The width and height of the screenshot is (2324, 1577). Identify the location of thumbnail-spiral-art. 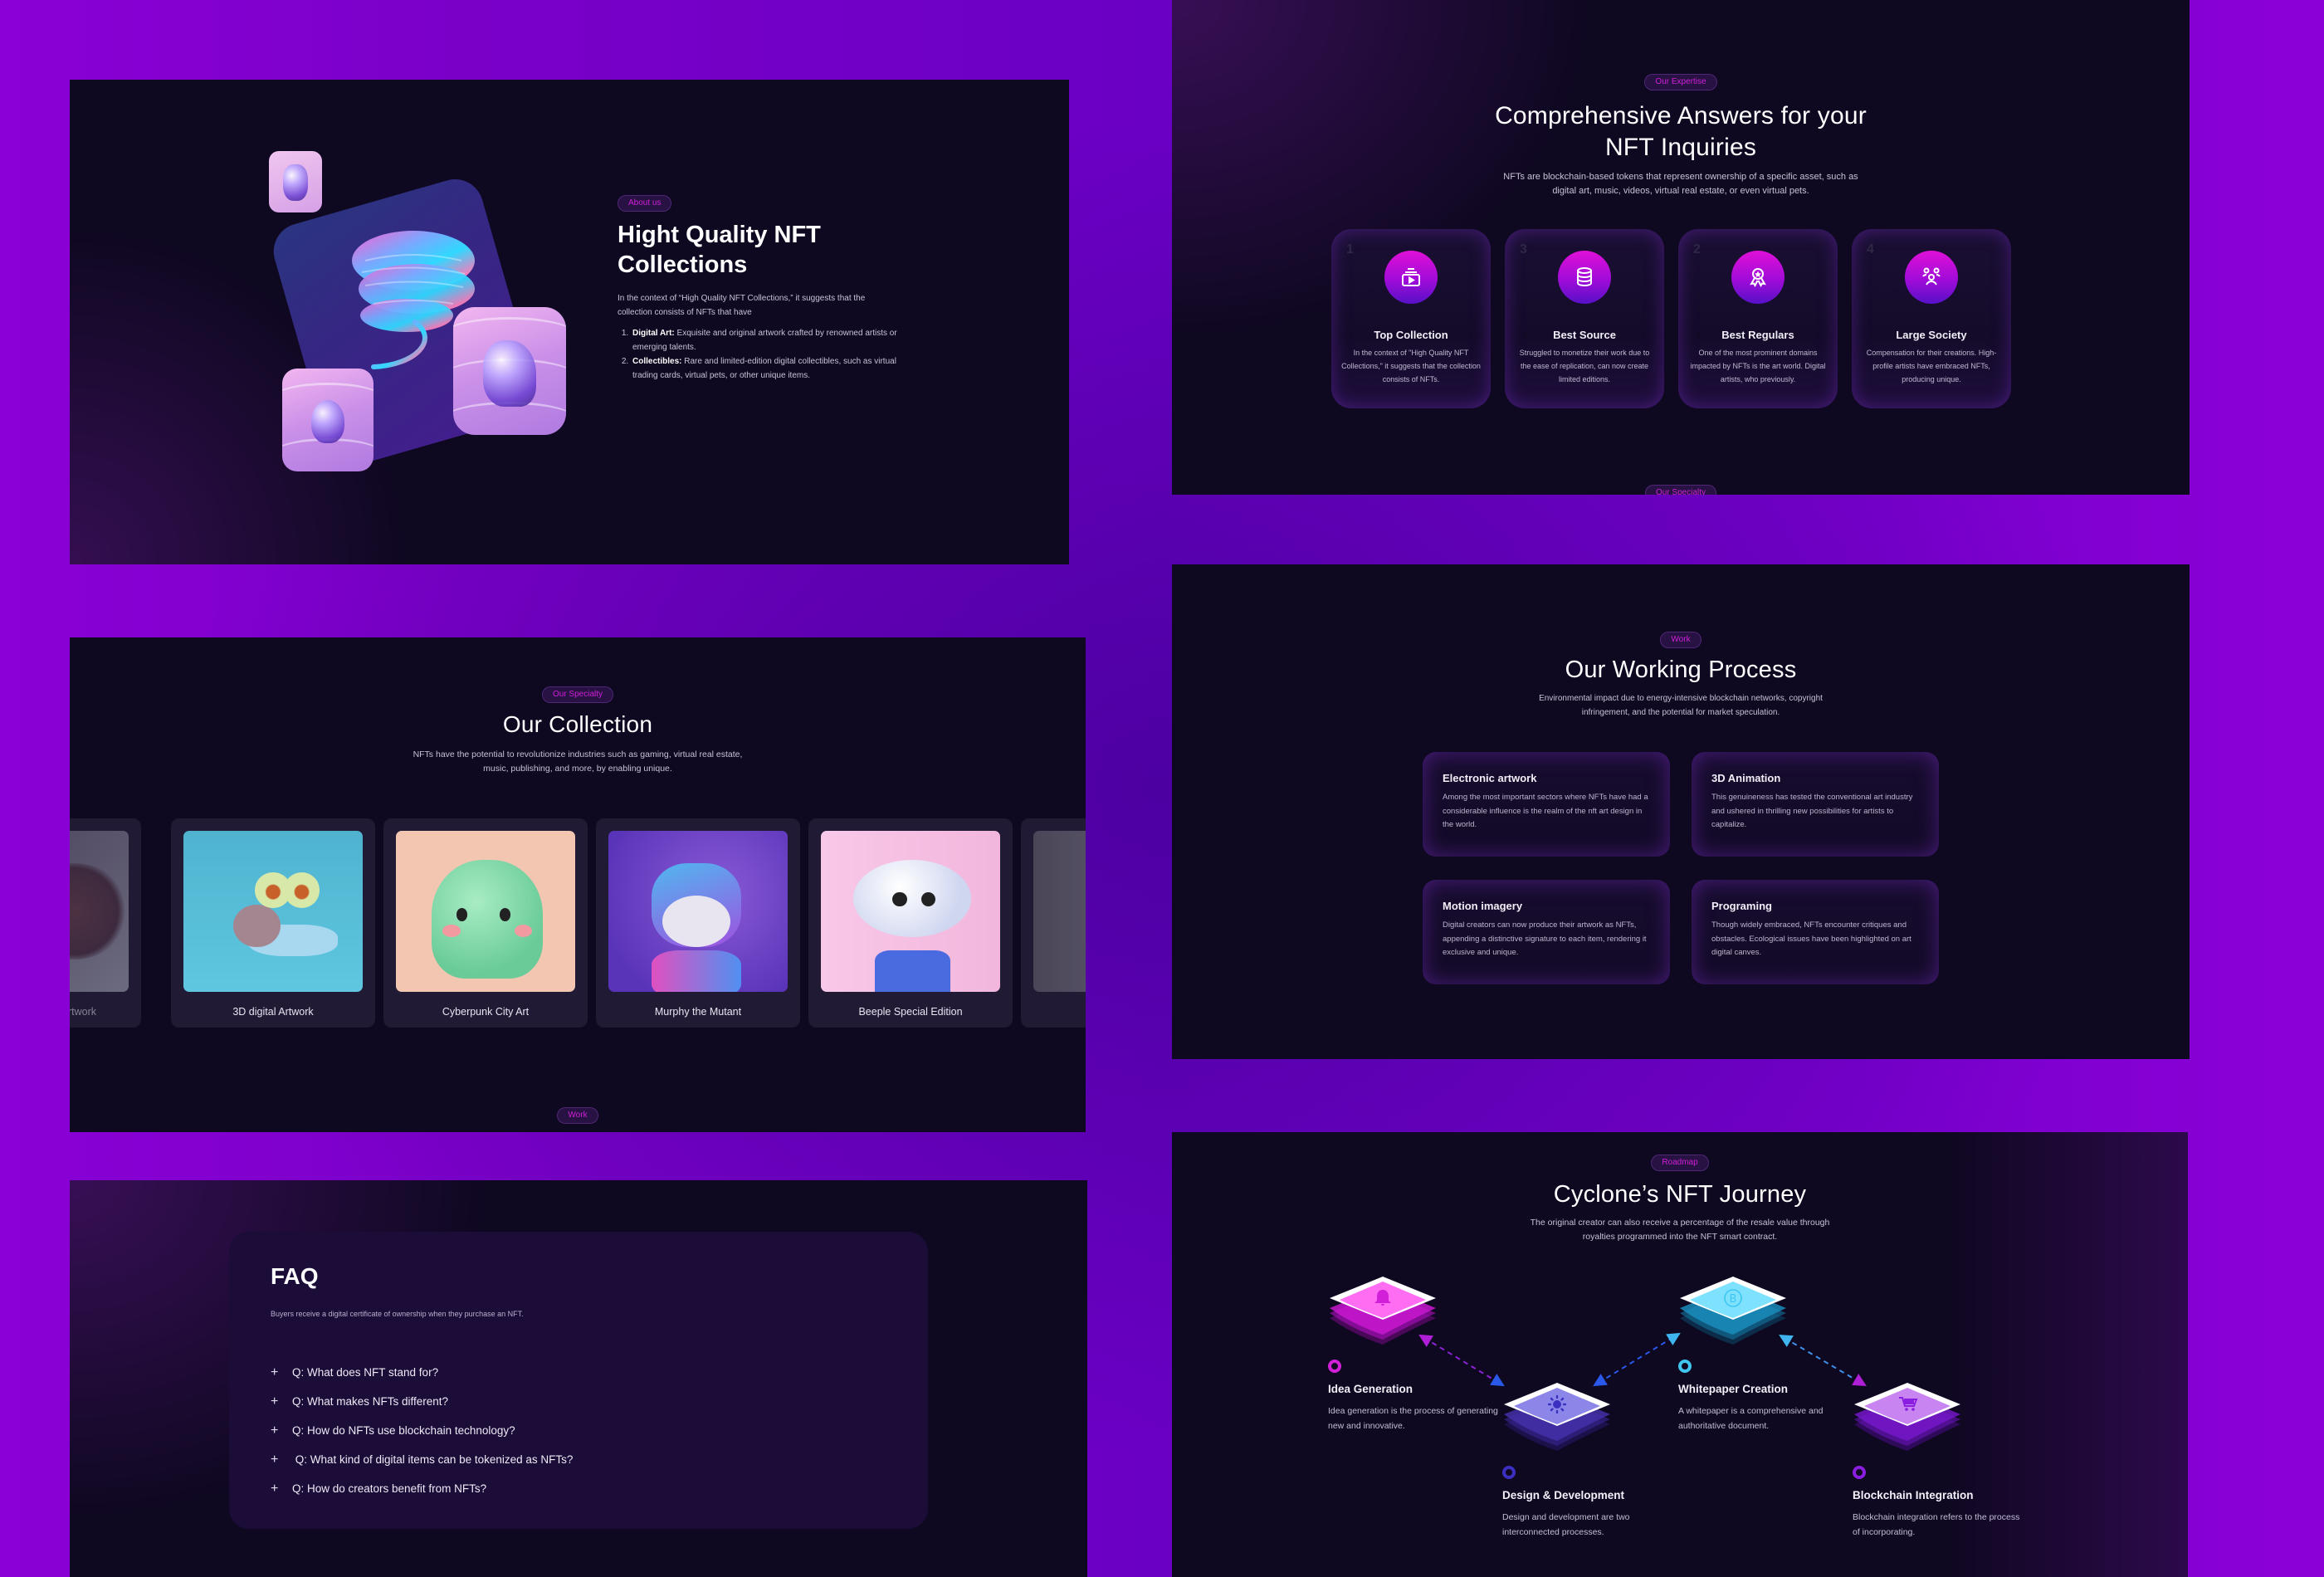
(295, 181).